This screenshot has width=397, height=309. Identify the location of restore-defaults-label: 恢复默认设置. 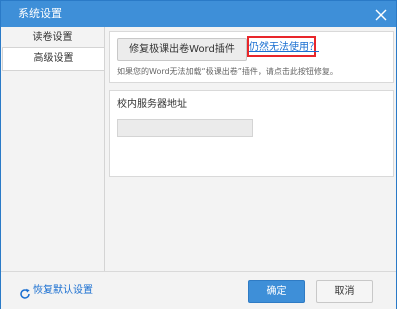
(63, 290).